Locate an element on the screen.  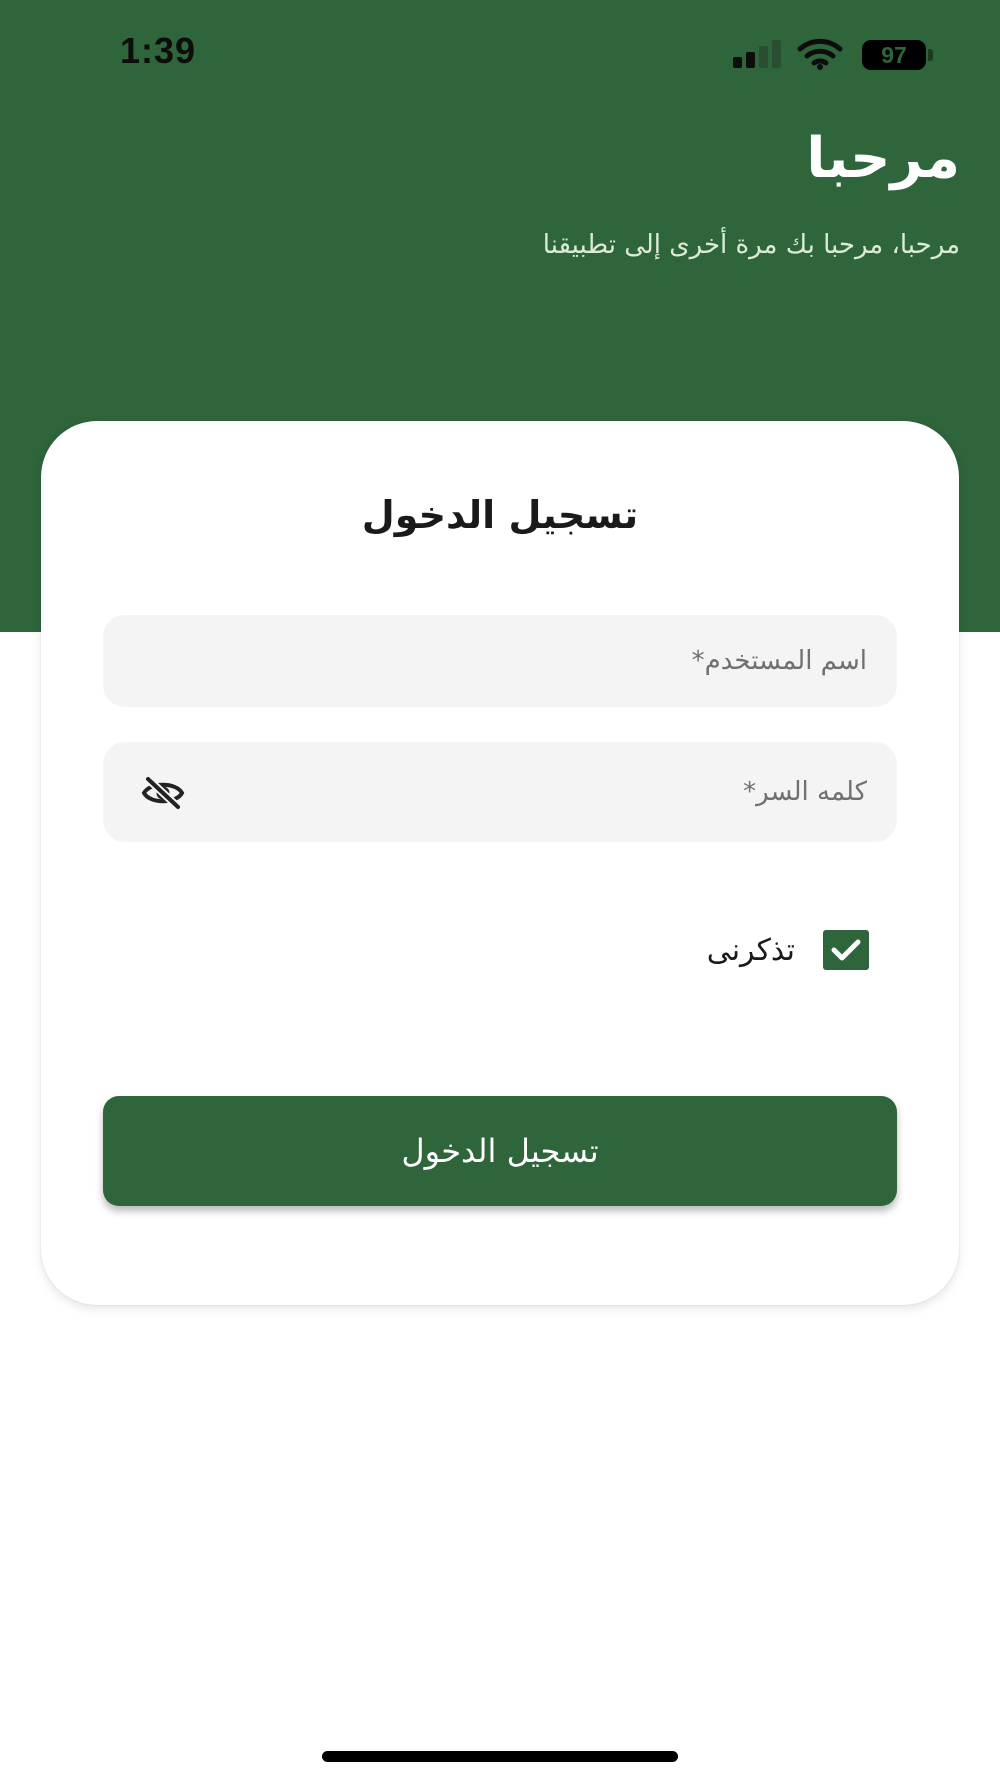
battery-level: 97 is located at coordinates (894, 55).